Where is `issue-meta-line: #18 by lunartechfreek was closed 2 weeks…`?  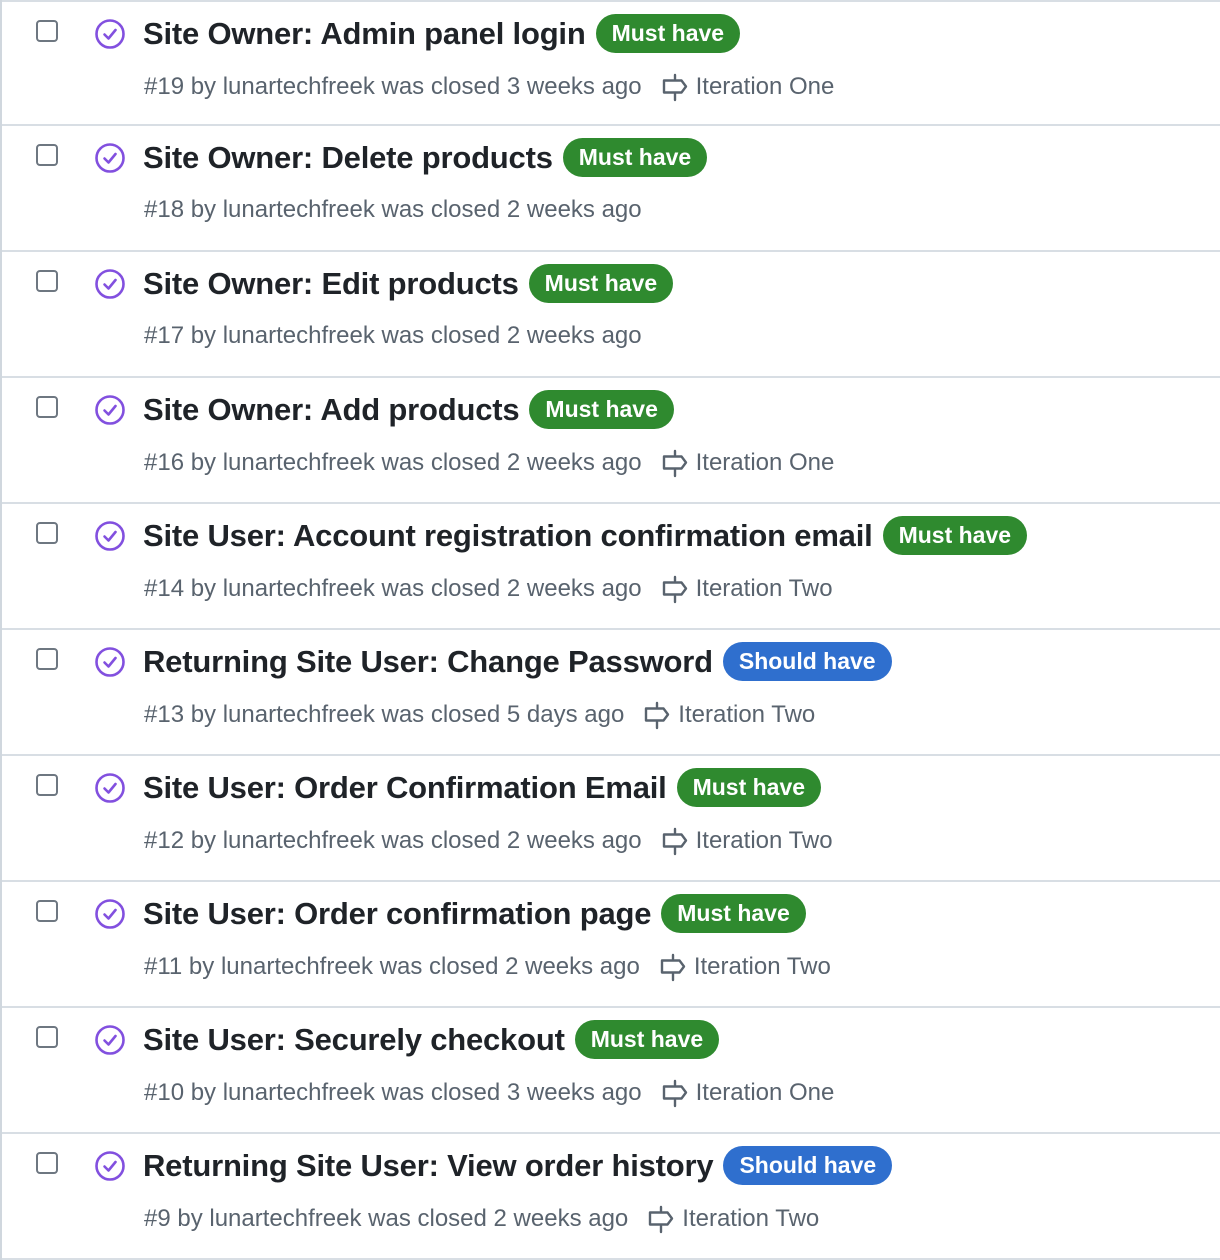 issue-meta-line: #18 by lunartechfreek was closed 2 weeks… is located at coordinates (393, 210).